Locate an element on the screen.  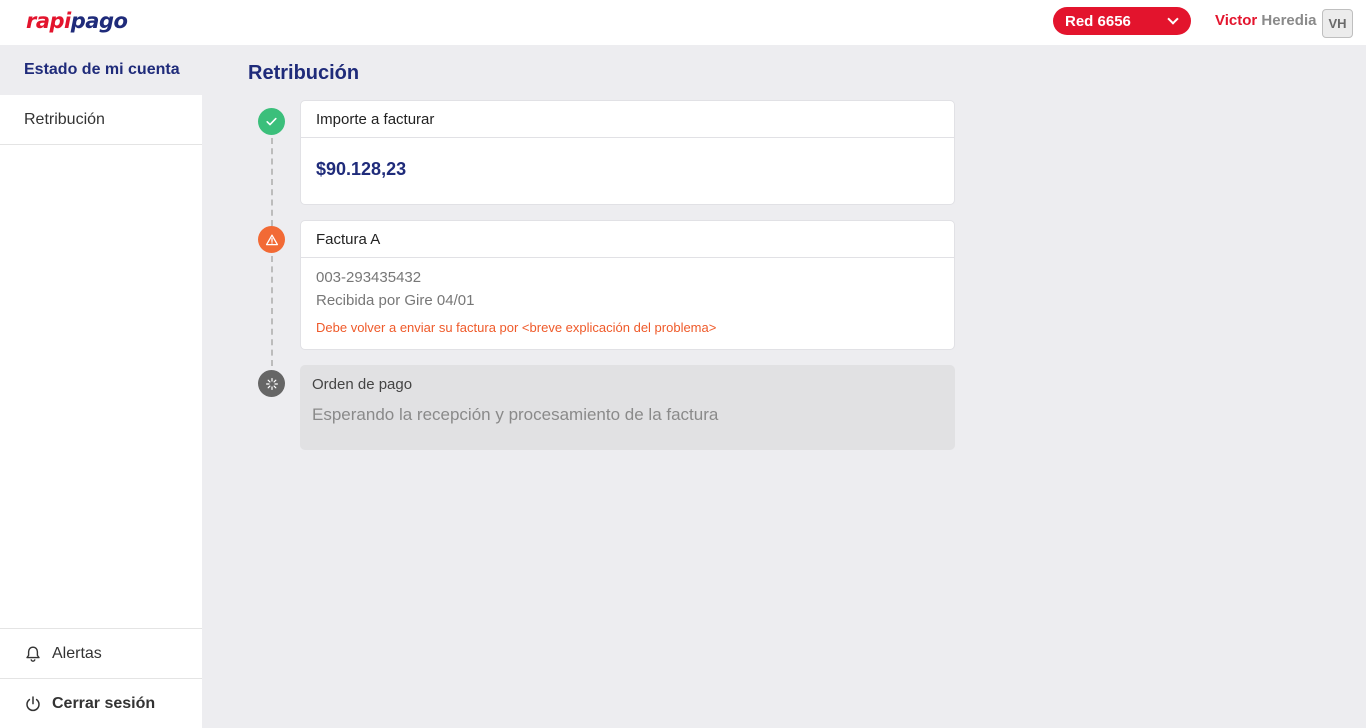
step-warning-indicator is located at coordinates (271, 239).